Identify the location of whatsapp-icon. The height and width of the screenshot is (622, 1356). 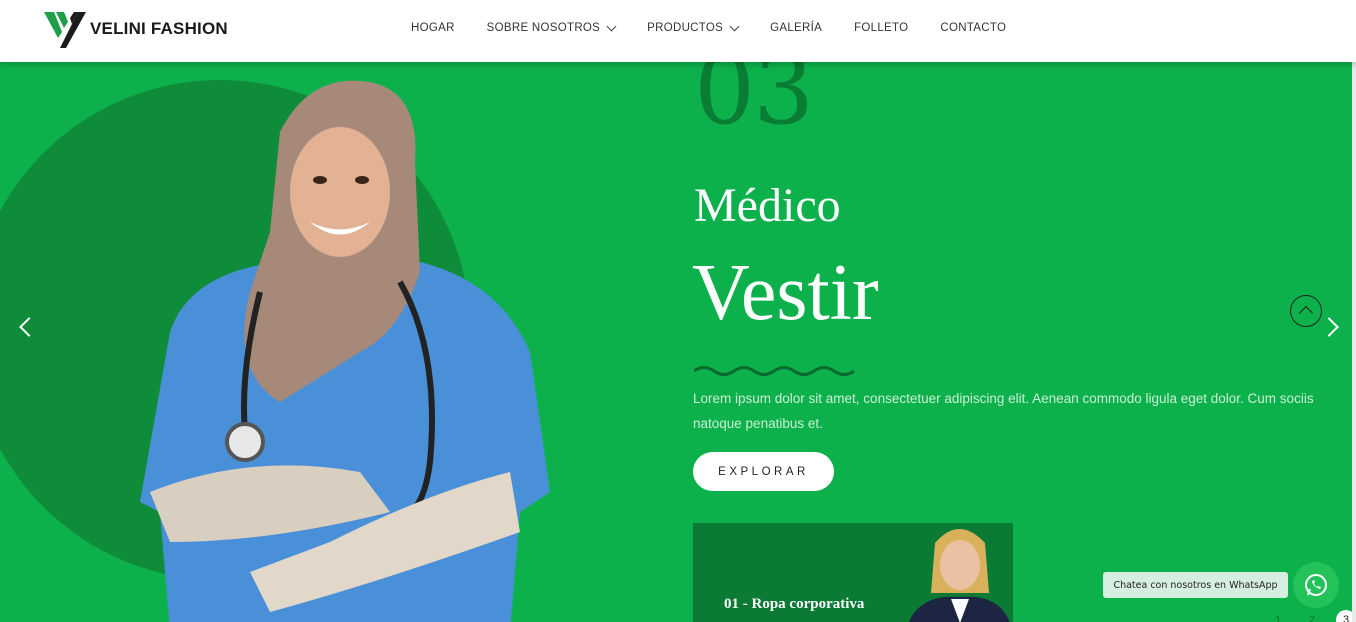
(1316, 585).